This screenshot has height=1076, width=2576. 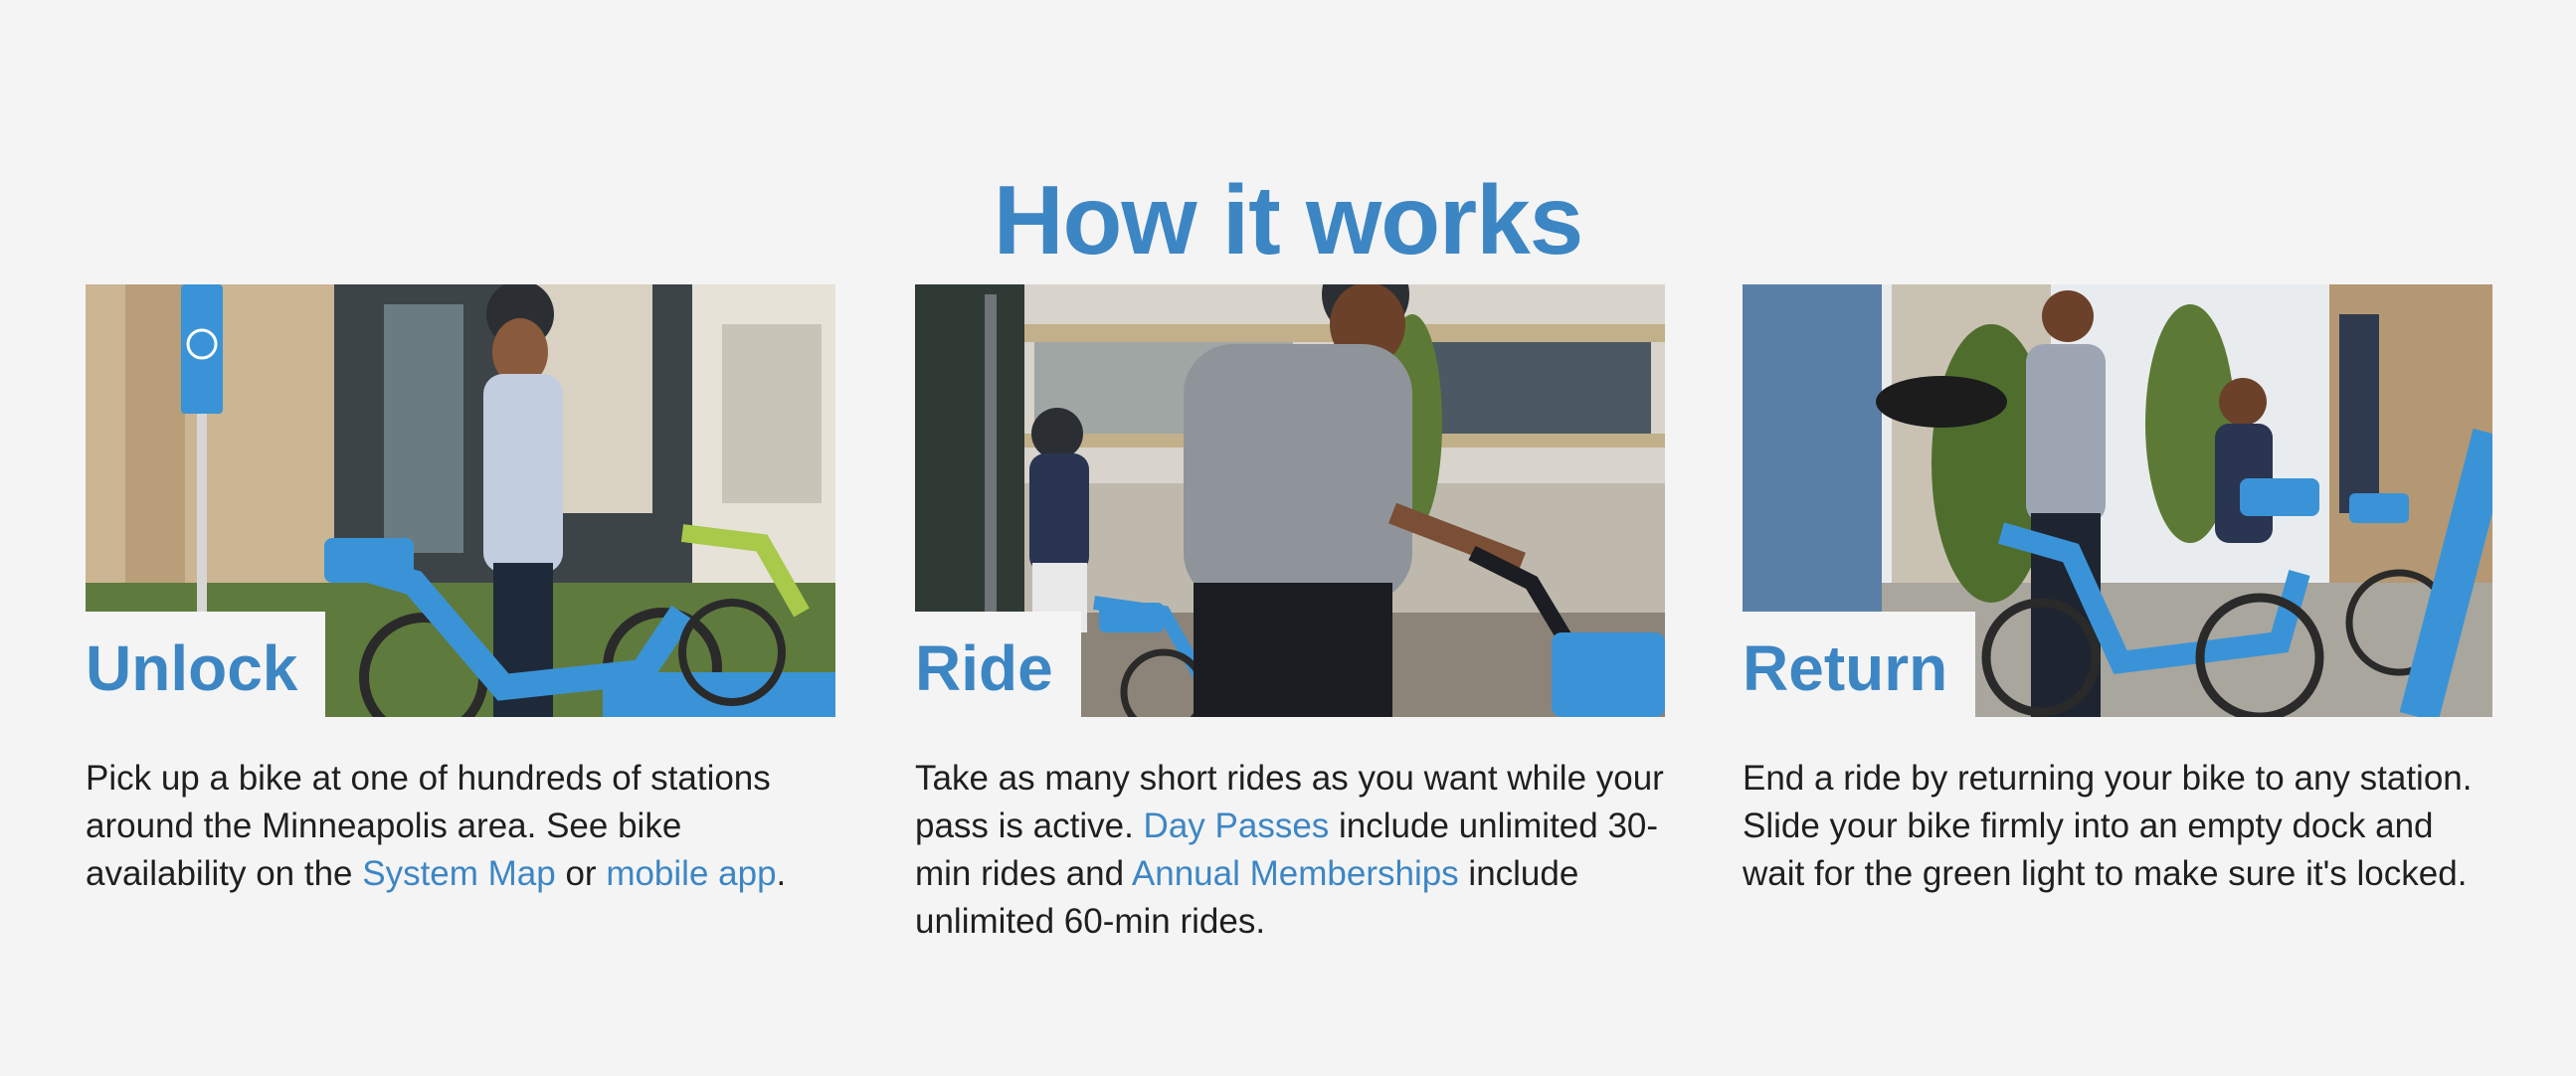 I want to click on unlock-text-part: ., so click(x=781, y=874).